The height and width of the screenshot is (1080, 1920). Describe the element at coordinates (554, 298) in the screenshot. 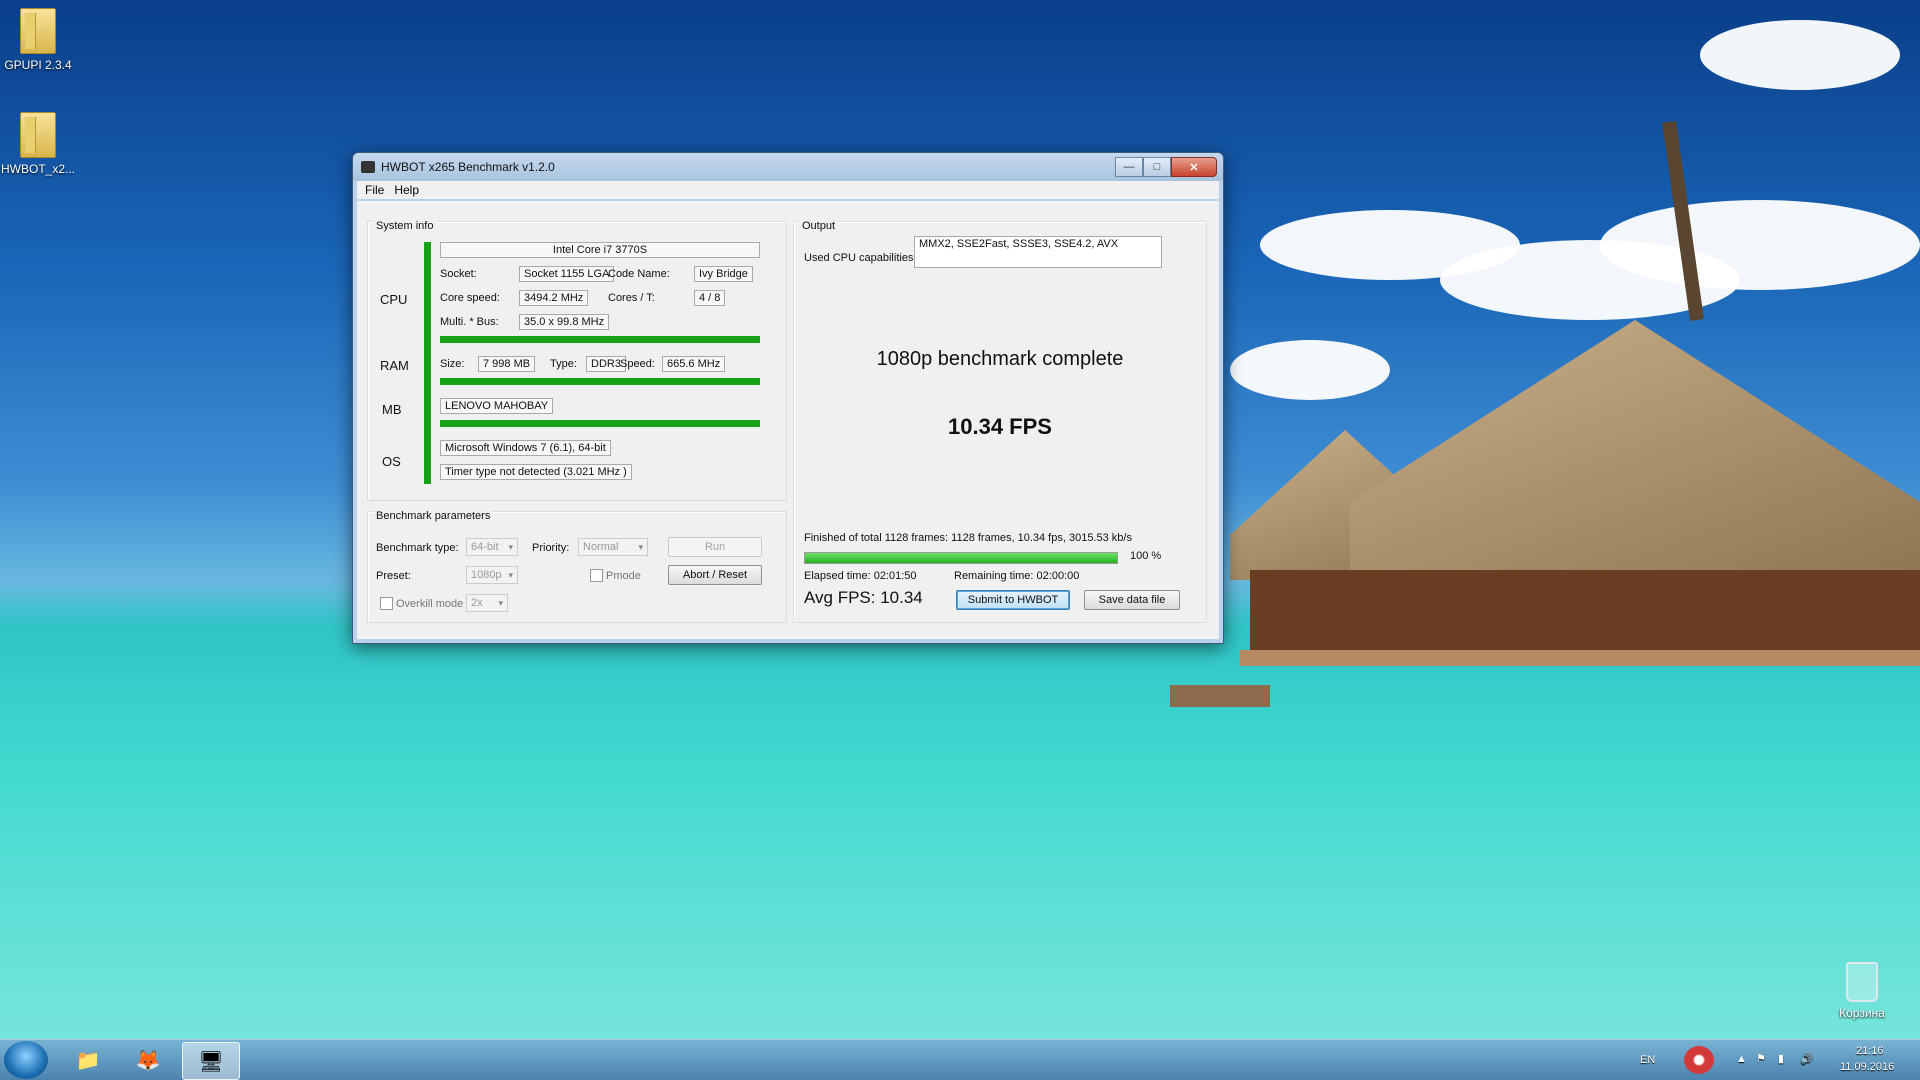

I see `core-speed-value: 3494.2 MHz` at that location.